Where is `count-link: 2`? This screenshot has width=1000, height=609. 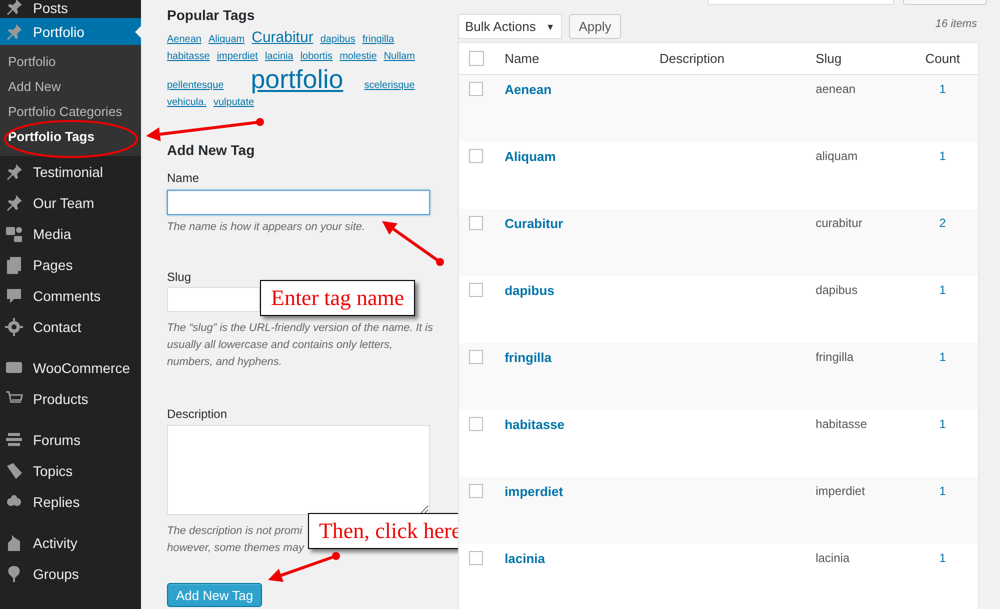 count-link: 2 is located at coordinates (948, 242).